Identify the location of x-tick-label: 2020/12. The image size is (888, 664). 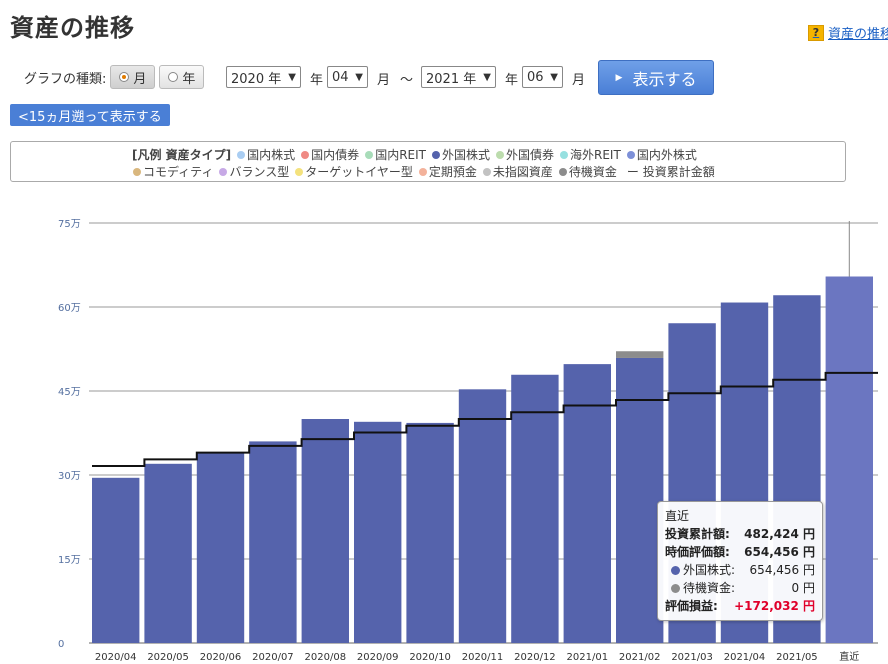
(535, 657).